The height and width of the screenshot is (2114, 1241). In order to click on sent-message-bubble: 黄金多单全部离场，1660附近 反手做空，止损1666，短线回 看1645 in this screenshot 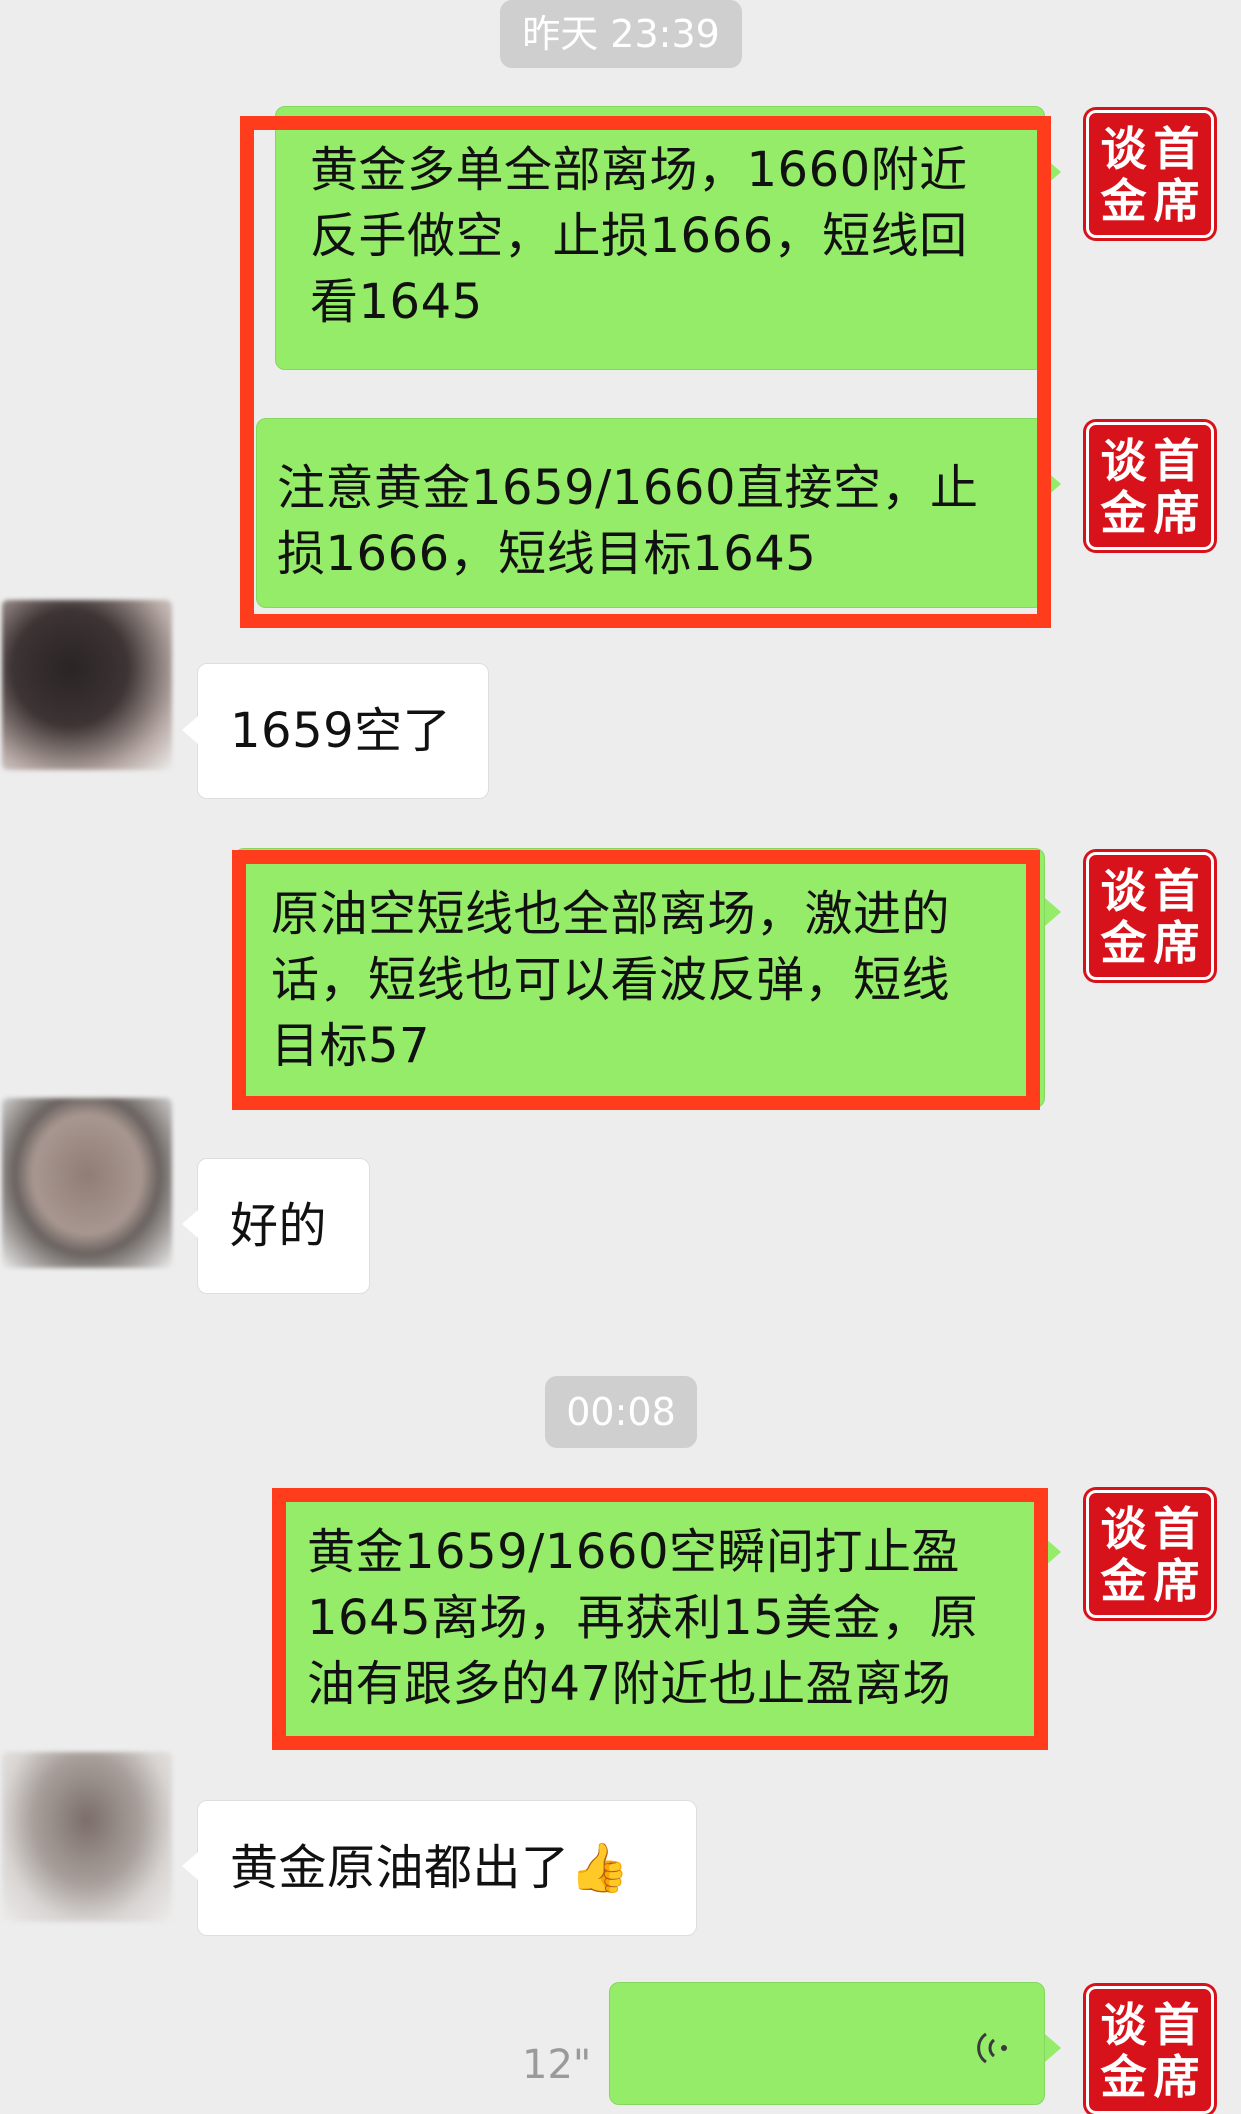, I will do `click(660, 238)`.